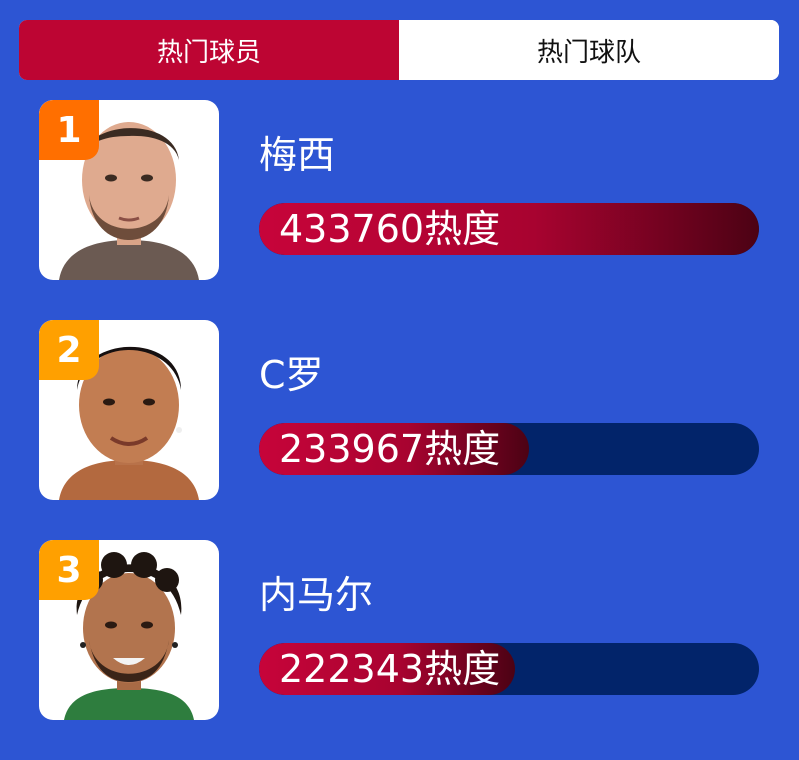  I want to click on heat-bar: 233967热度, so click(509, 449).